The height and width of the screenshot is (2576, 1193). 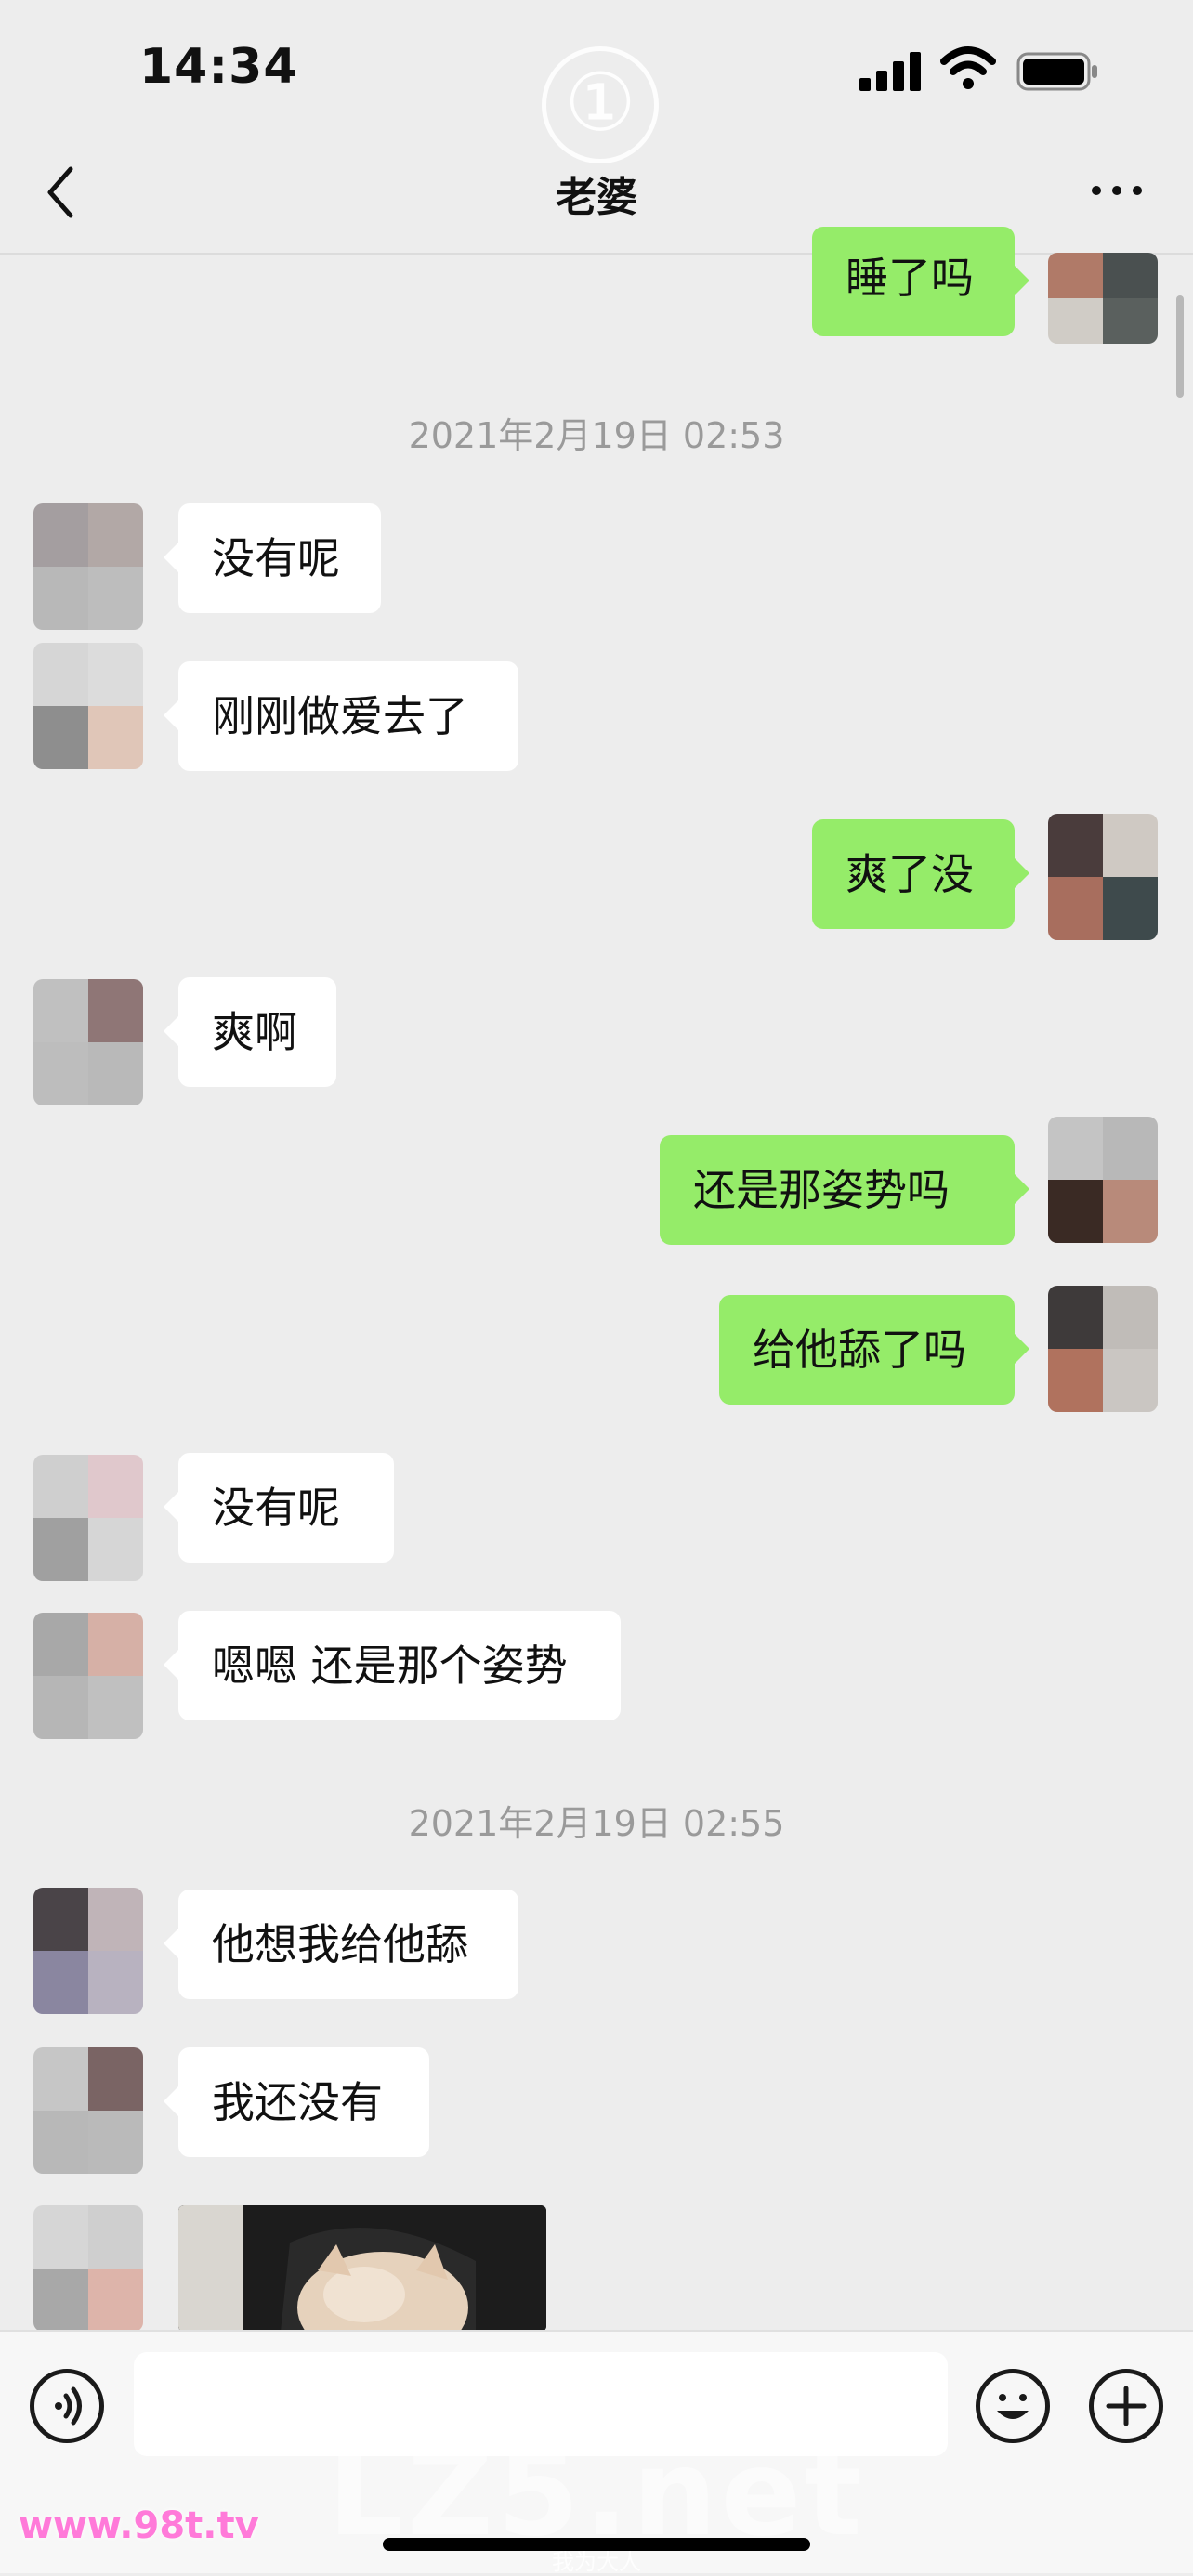 What do you see at coordinates (920, 874) in the screenshot?
I see `message-bubble-outgoing: 爽了没` at bounding box center [920, 874].